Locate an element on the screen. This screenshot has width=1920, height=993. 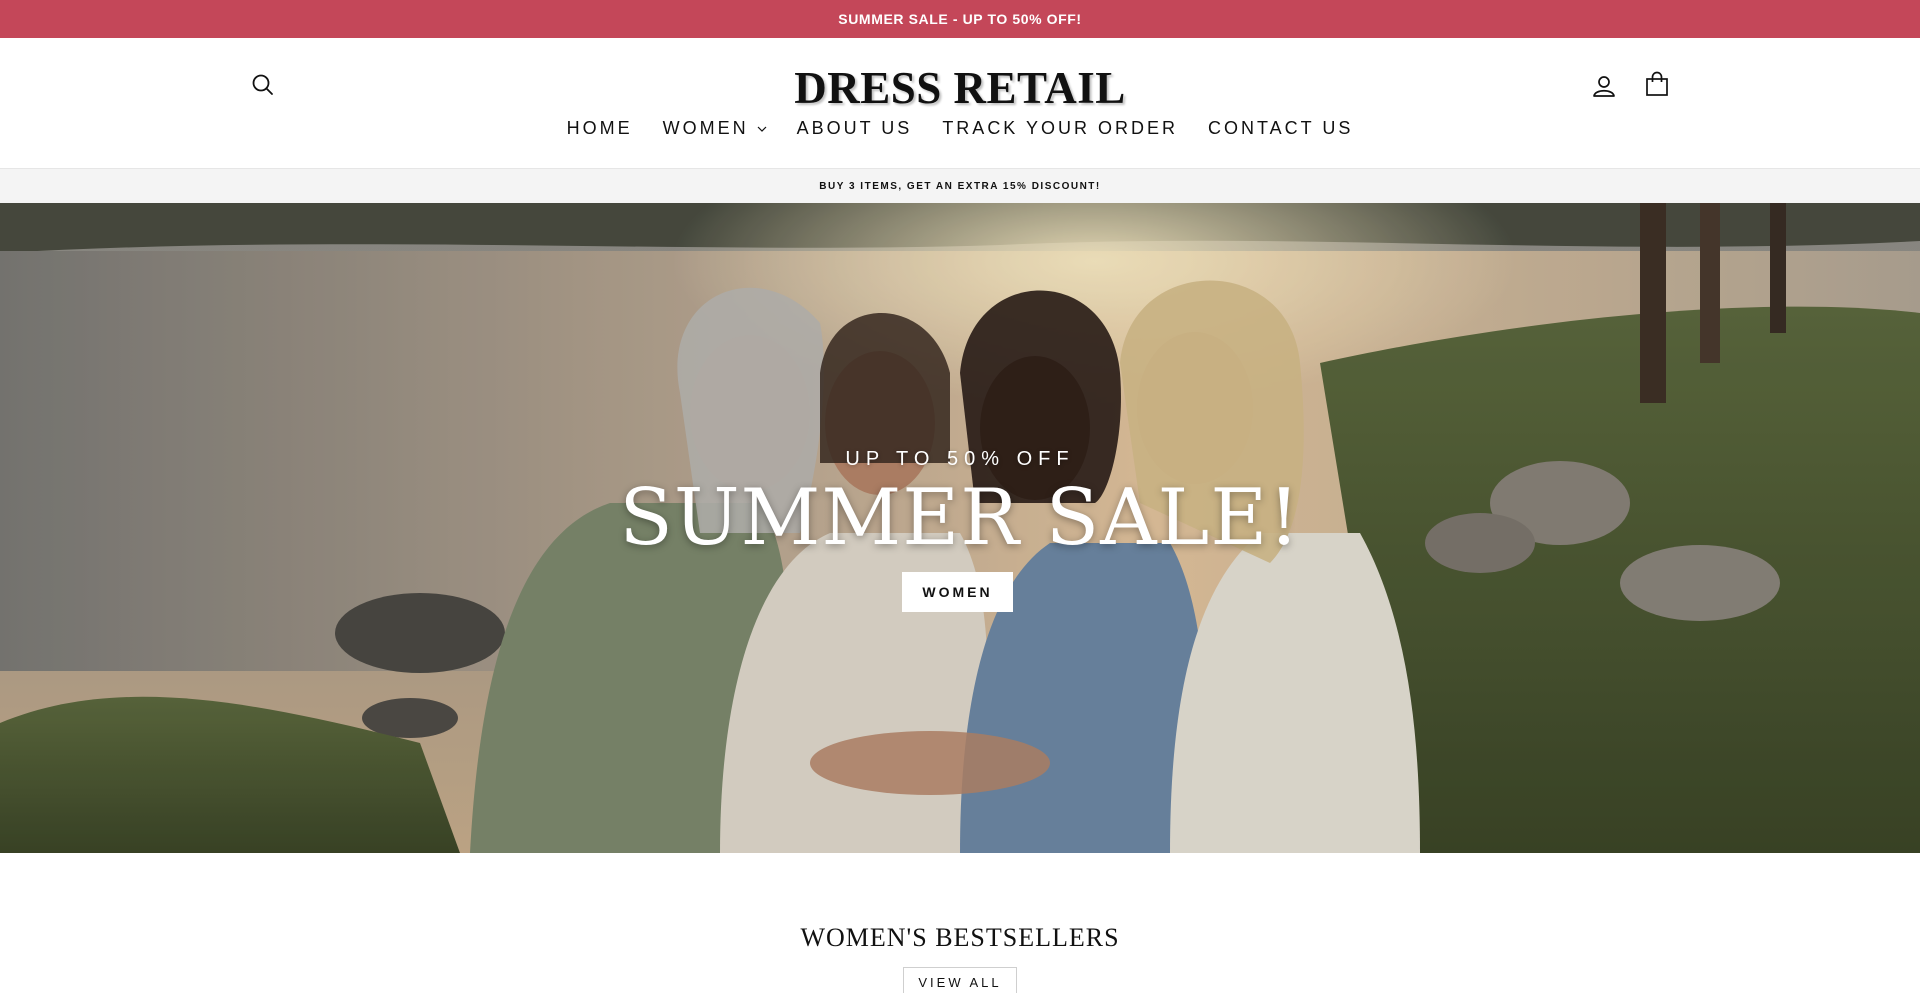
view-all-button: VIEW ALL is located at coordinates (960, 980).